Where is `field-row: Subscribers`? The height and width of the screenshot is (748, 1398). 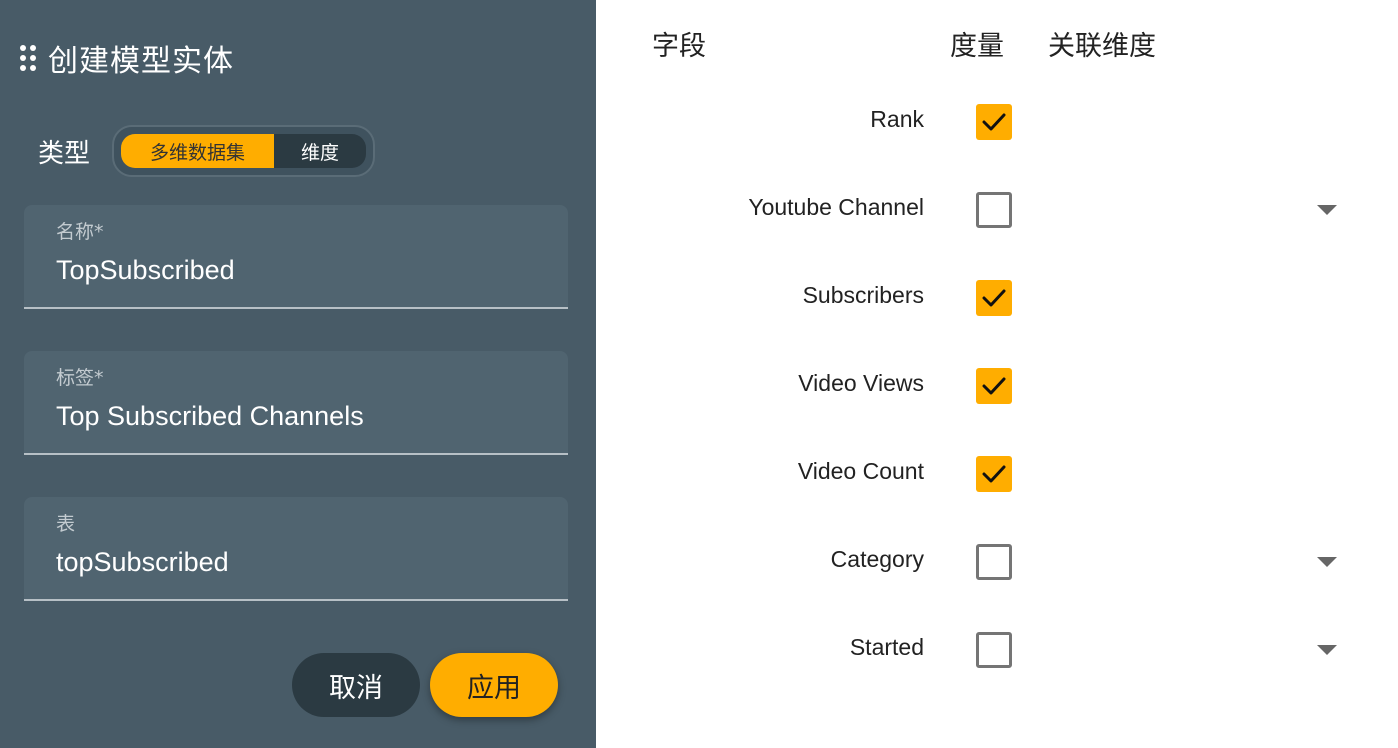
field-row: Subscribers is located at coordinates (997, 298).